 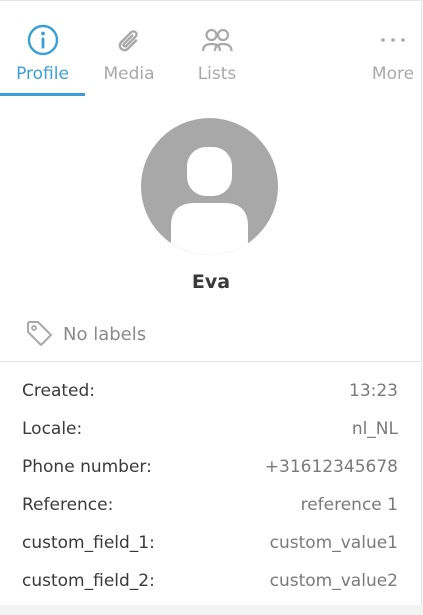 What do you see at coordinates (88, 543) in the screenshot?
I see `detail-key: custom_field_1:` at bounding box center [88, 543].